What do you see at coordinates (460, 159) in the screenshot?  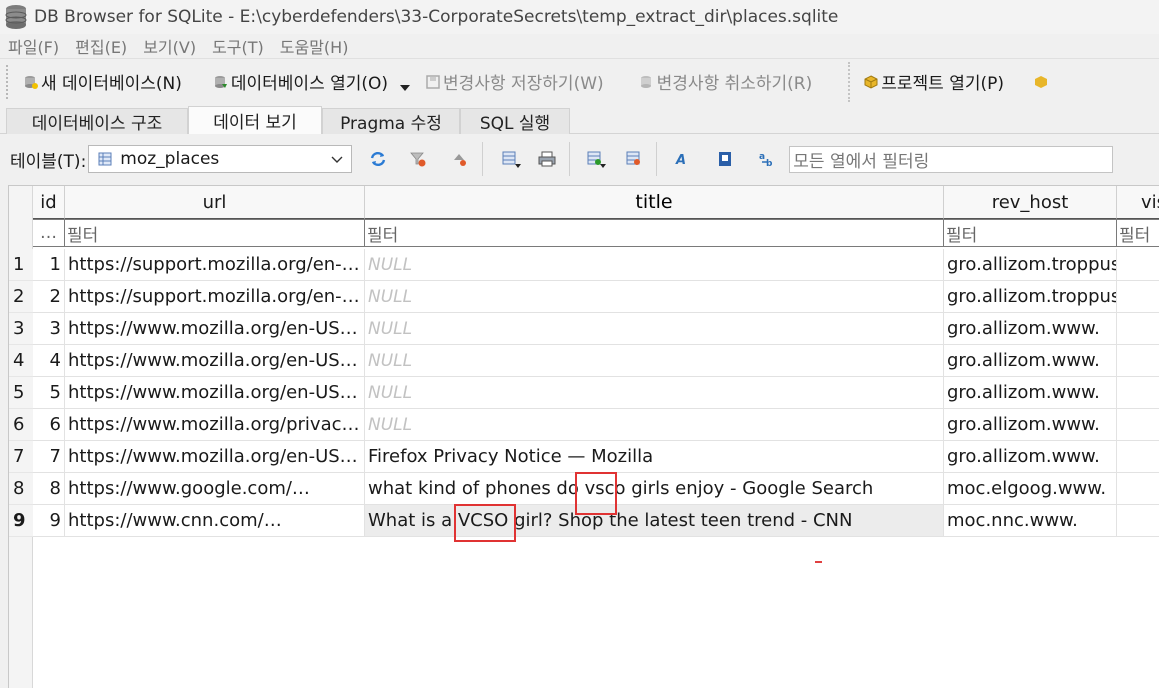 I see `sort-clear-button` at bounding box center [460, 159].